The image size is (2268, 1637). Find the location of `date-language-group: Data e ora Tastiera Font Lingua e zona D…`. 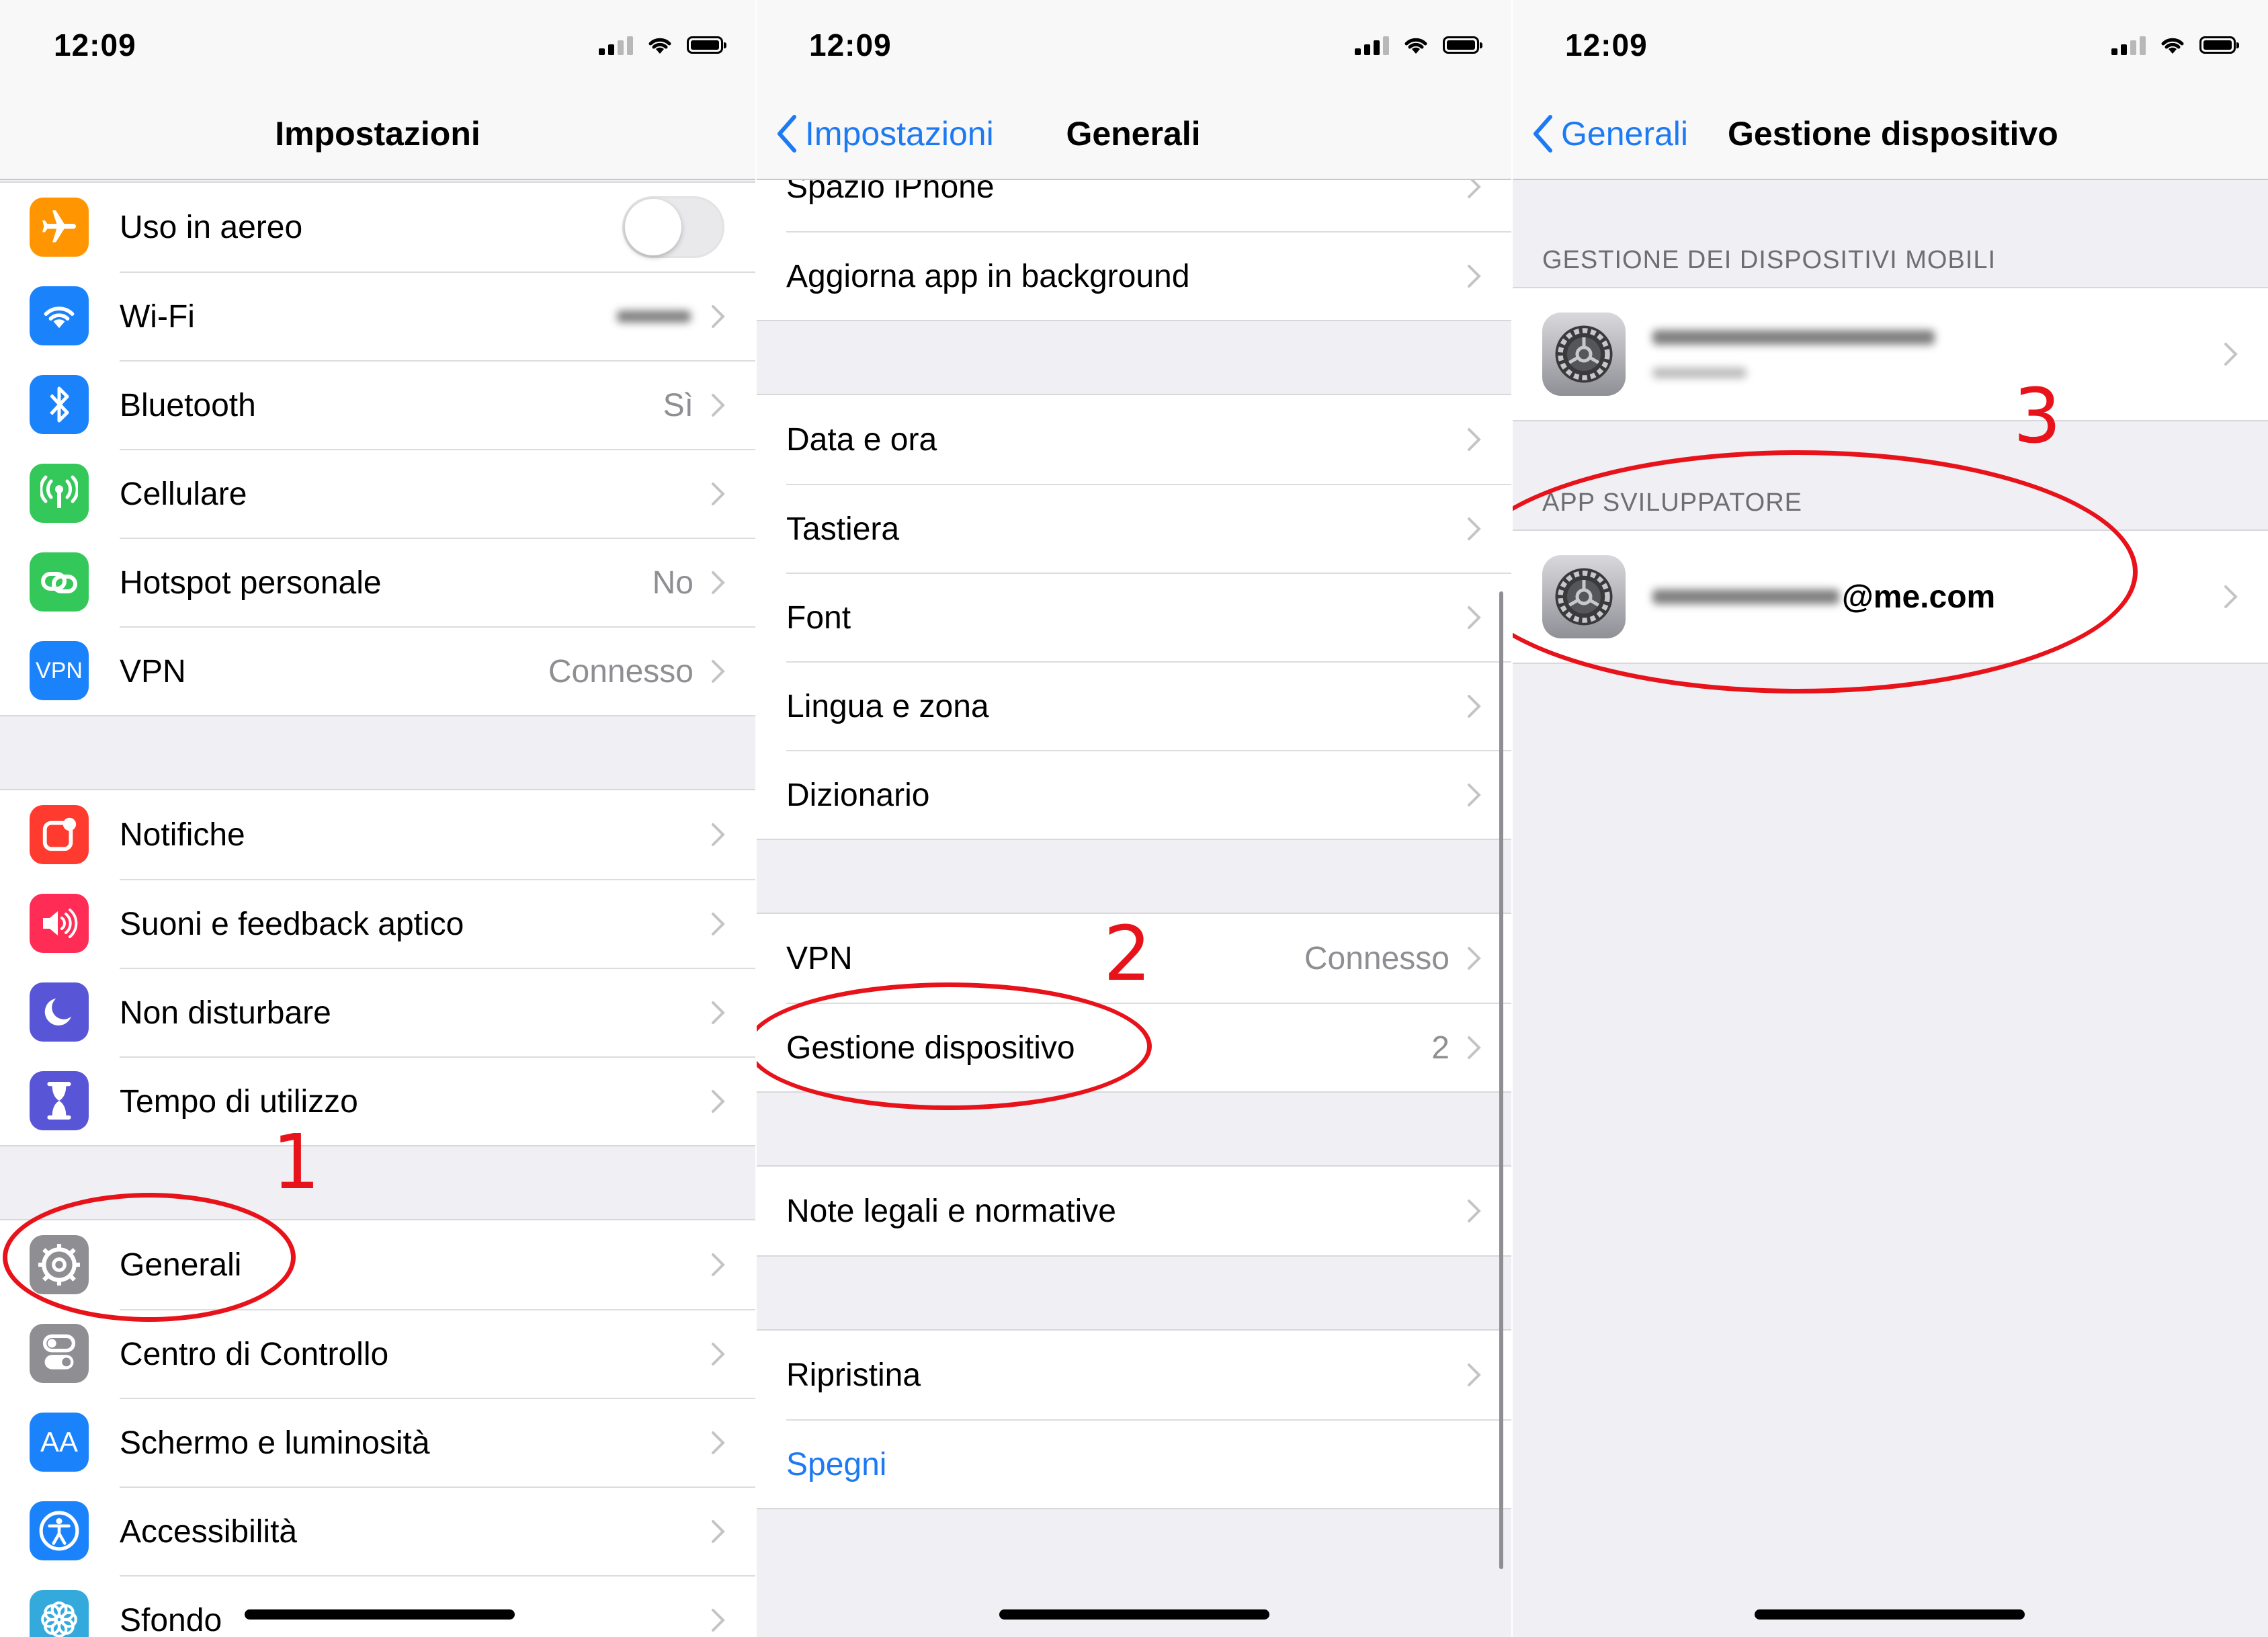

date-language-group: Data e ora Tastiera Font Lingua e zona D… is located at coordinates (1133, 617).